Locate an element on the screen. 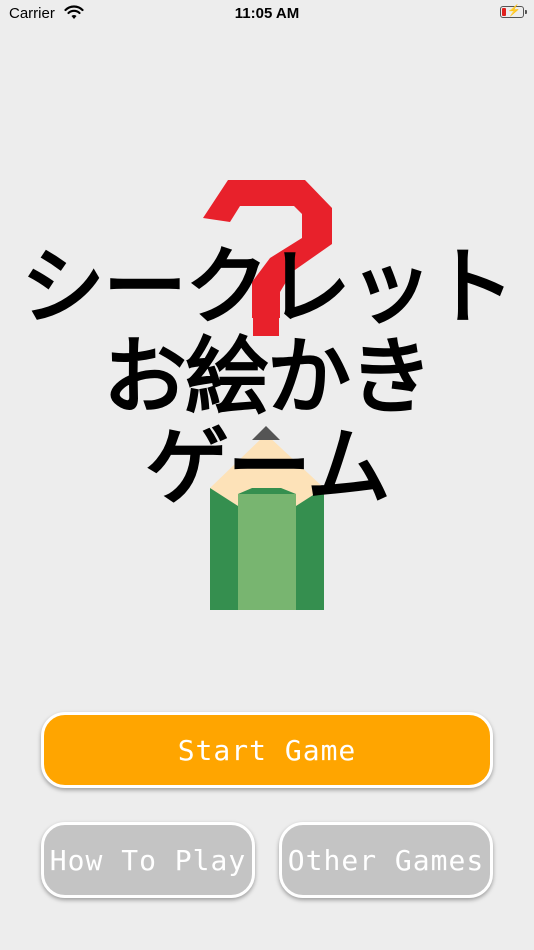  logo-title-line2: お絵かき is located at coordinates (267, 377).